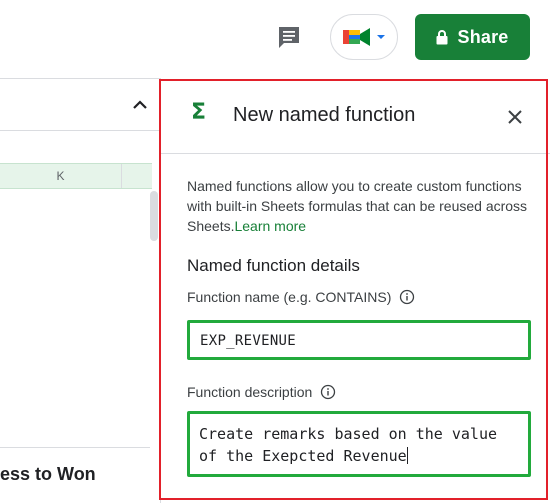 The image size is (550, 503). What do you see at coordinates (359, 340) in the screenshot?
I see `function-name-input: EXP_REVENUE` at bounding box center [359, 340].